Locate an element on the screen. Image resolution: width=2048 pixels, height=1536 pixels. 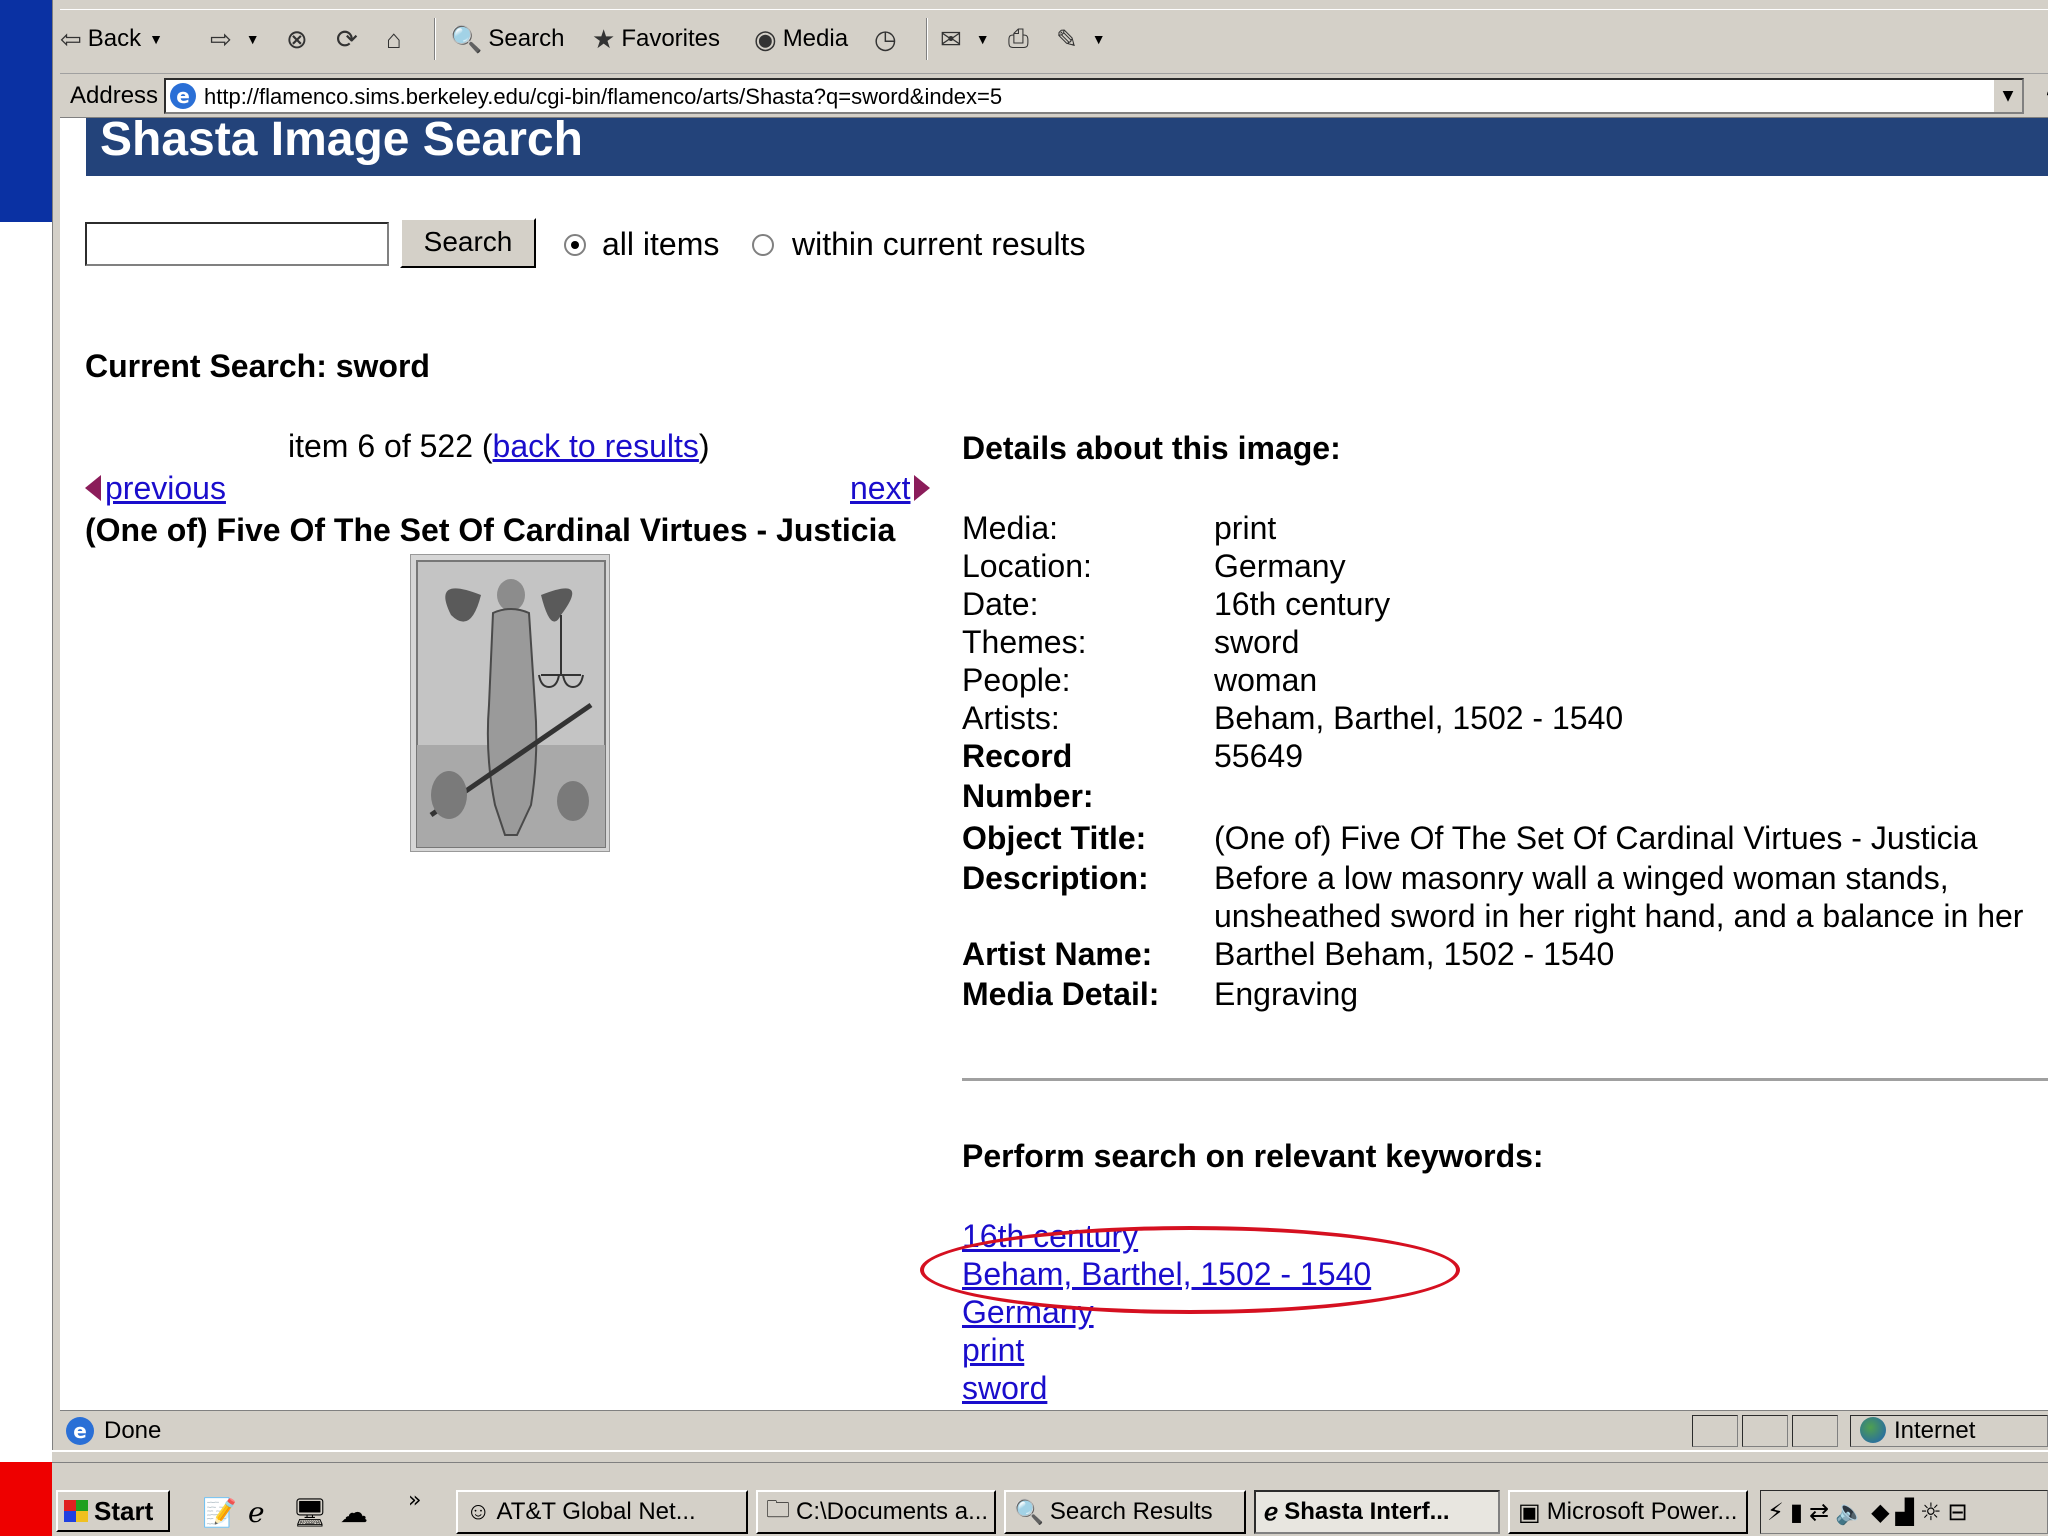
notepad-icon: 📝 is located at coordinates (219, 1512).